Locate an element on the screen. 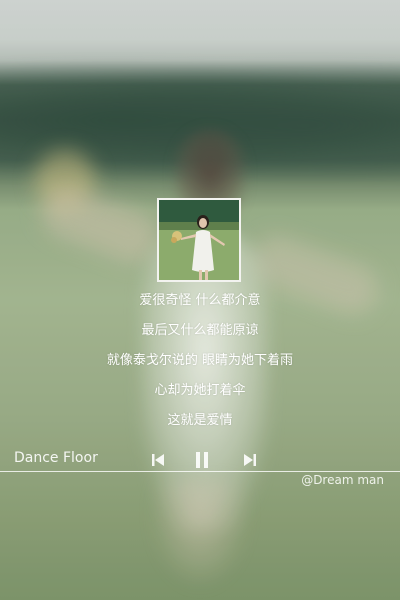 The width and height of the screenshot is (400, 600). track-title: Dance Floor is located at coordinates (56, 458).